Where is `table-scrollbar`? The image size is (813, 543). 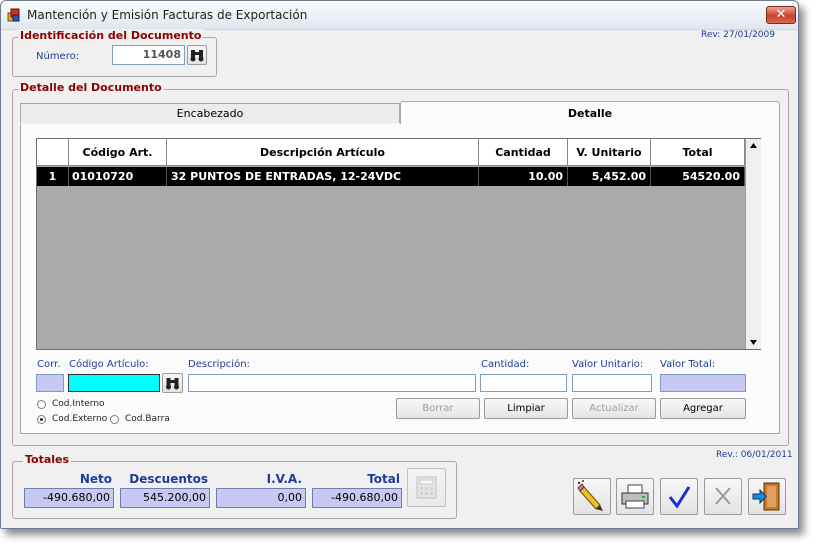
table-scrollbar is located at coordinates (753, 244).